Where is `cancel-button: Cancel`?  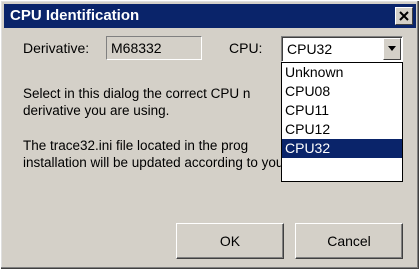
cancel-button: Cancel is located at coordinates (349, 241).